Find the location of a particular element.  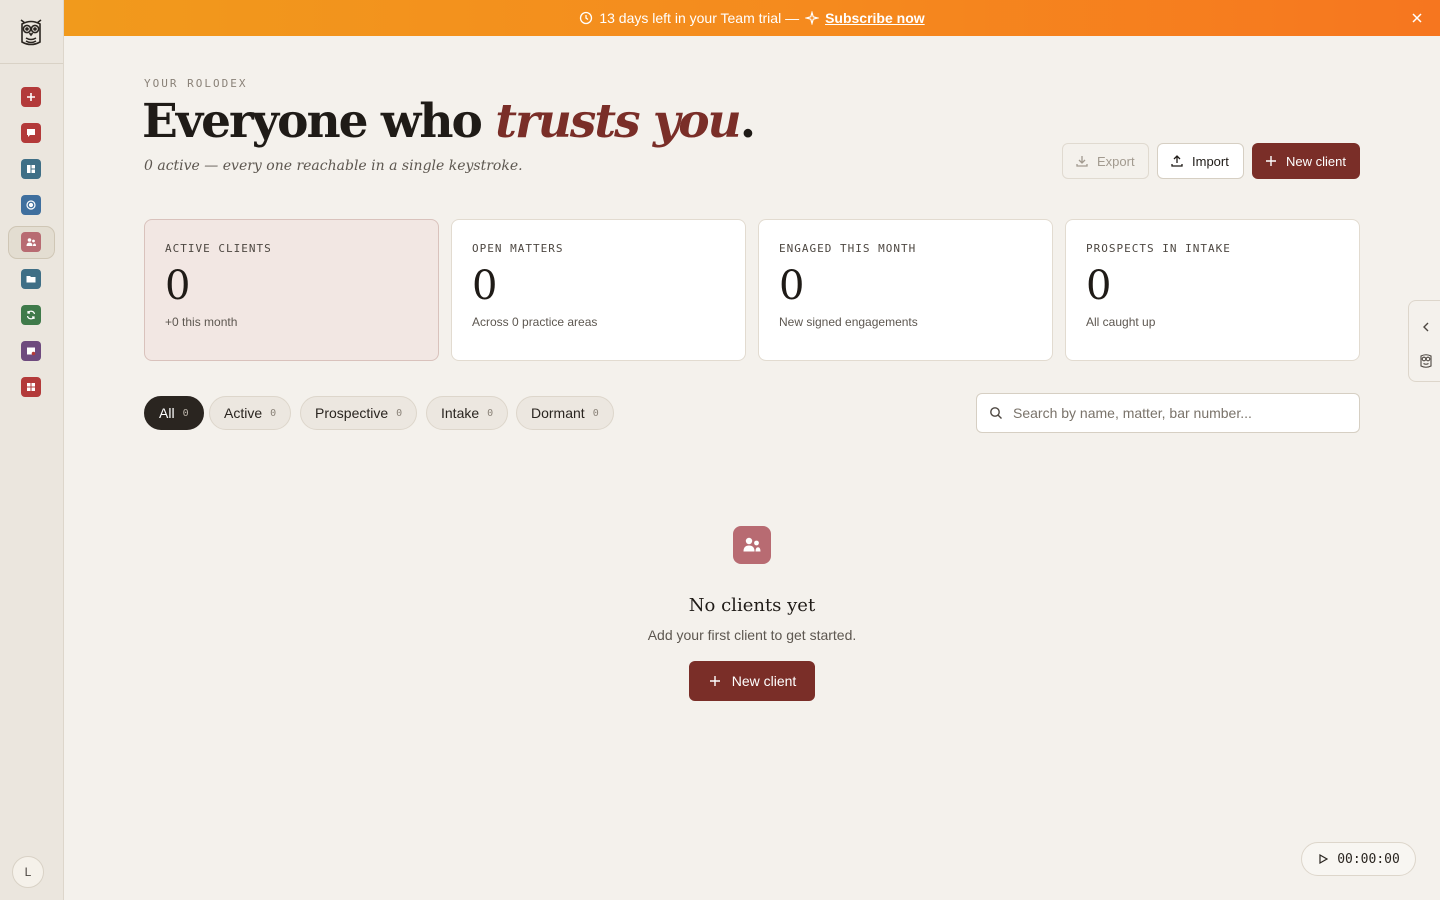

empty-state-title: No clients yet is located at coordinates (752, 605).